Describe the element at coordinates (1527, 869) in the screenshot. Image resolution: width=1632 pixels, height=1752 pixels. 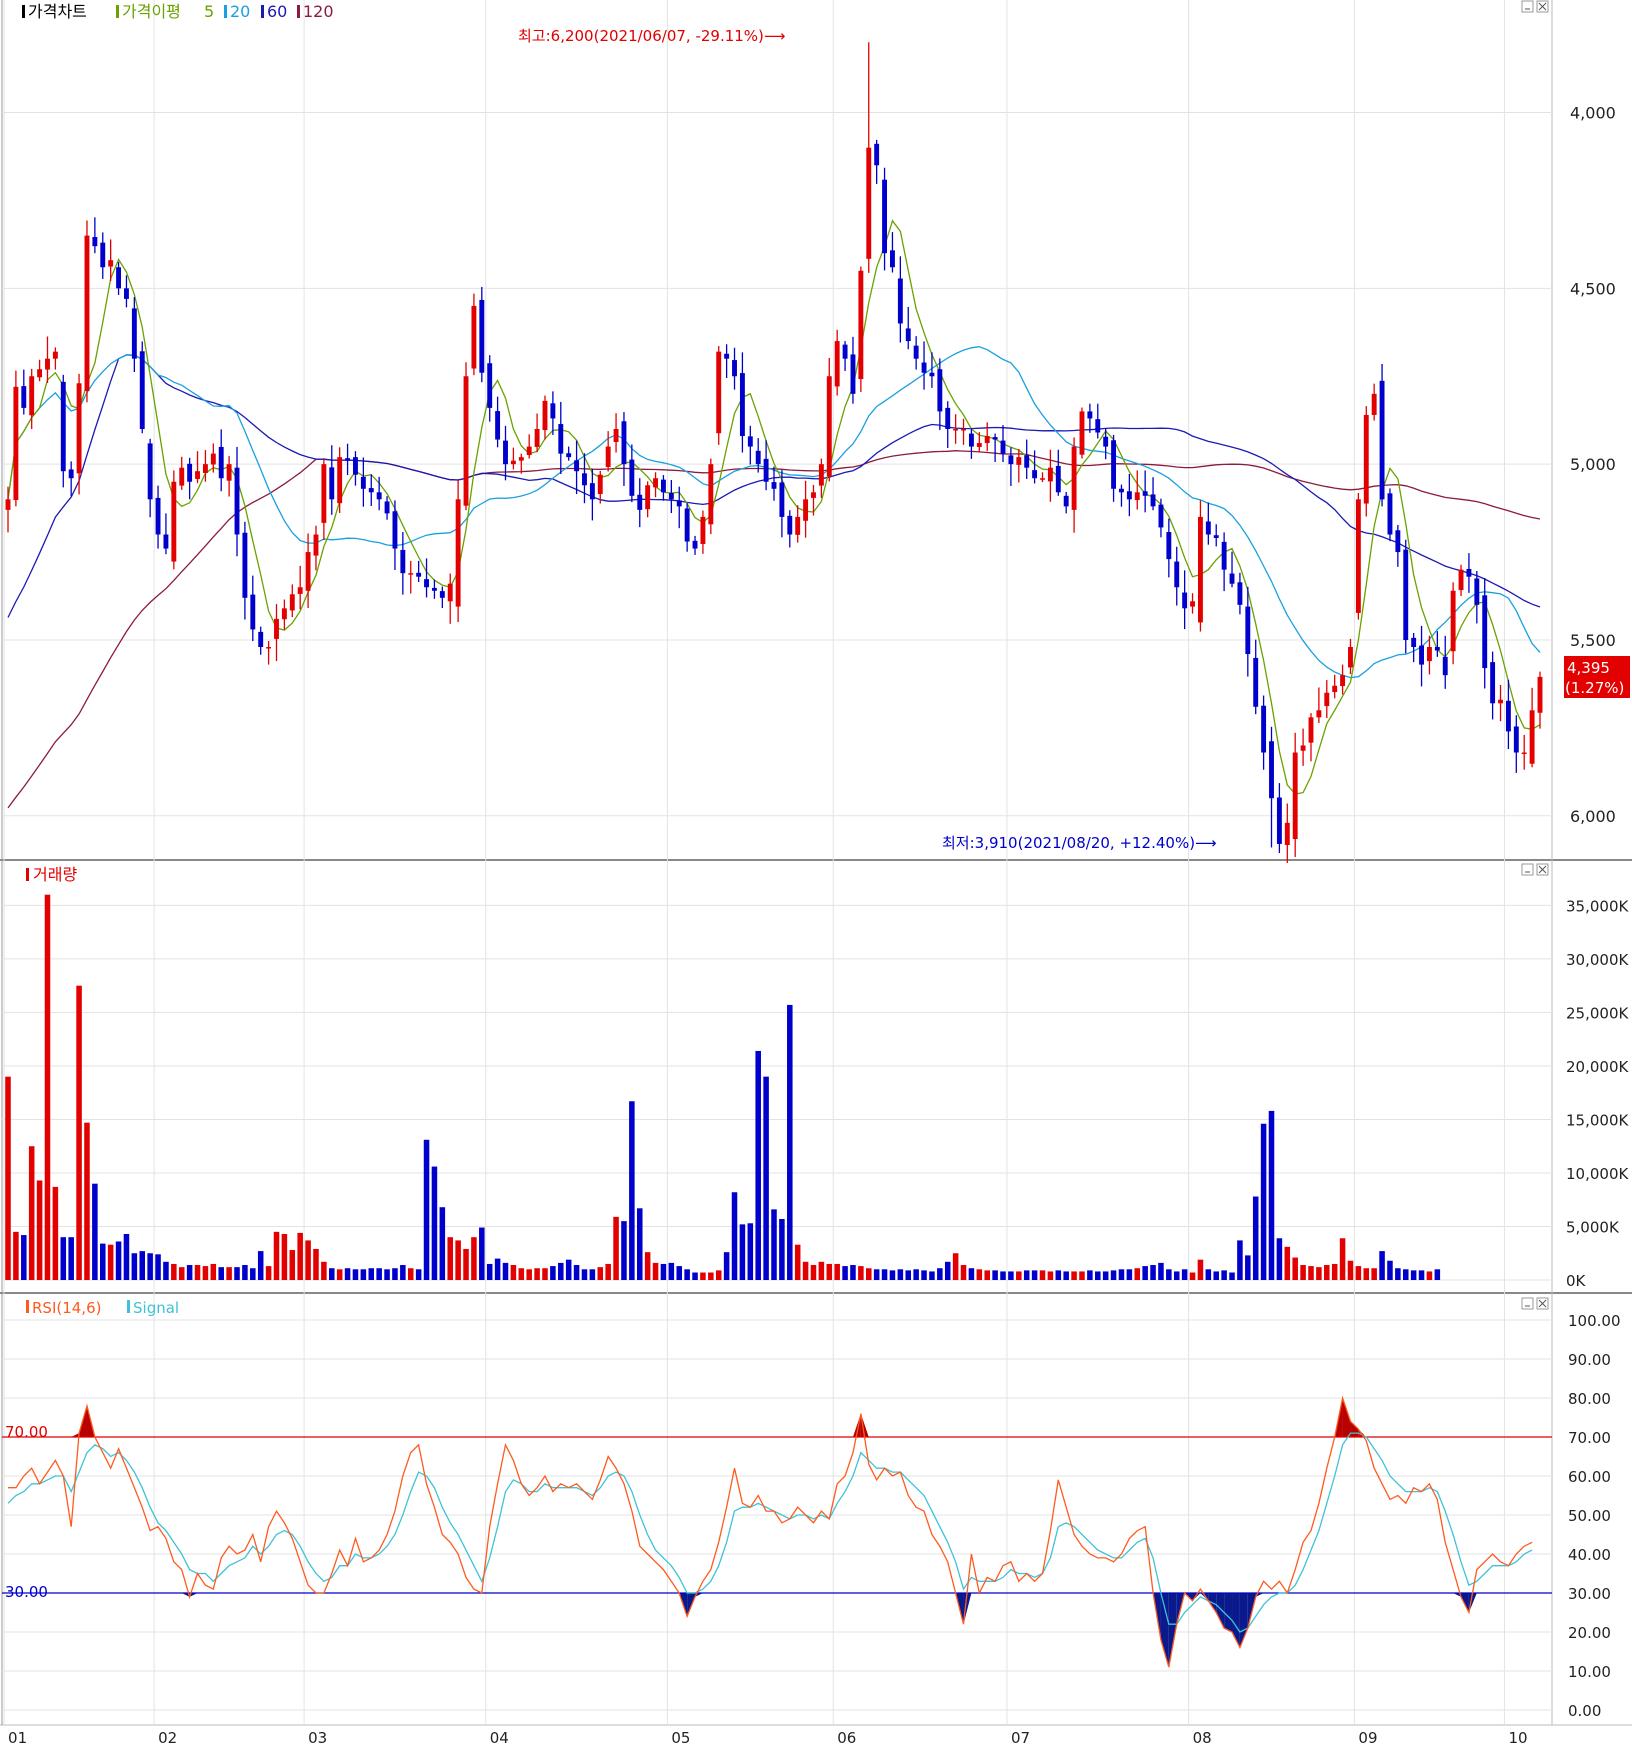
I see `volume-panel-minimize-button` at that location.